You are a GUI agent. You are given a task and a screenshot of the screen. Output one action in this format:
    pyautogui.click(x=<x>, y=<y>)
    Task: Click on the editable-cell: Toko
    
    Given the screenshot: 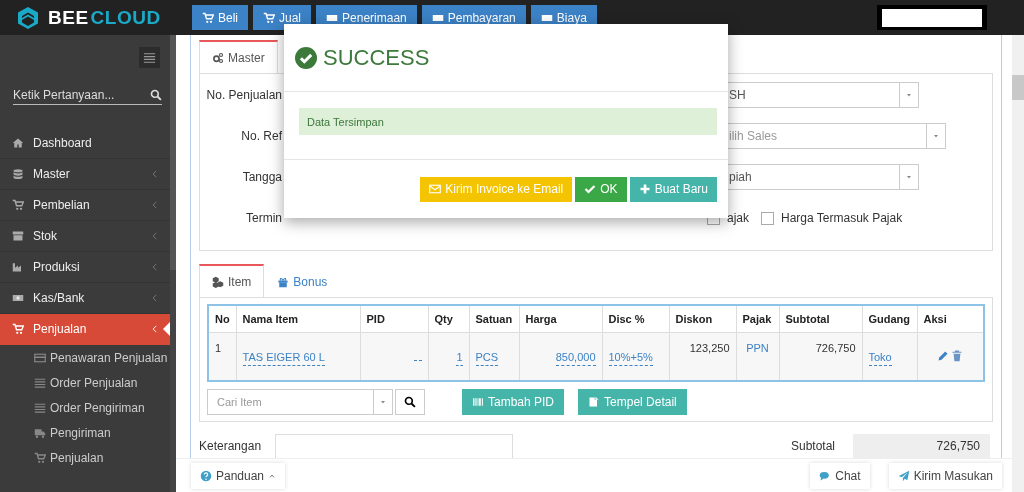 What is the action you would take?
    pyautogui.click(x=880, y=358)
    